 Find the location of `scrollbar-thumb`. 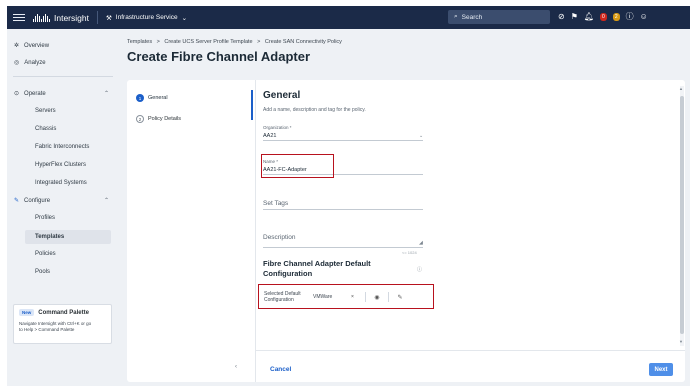

scrollbar-thumb is located at coordinates (682, 215).